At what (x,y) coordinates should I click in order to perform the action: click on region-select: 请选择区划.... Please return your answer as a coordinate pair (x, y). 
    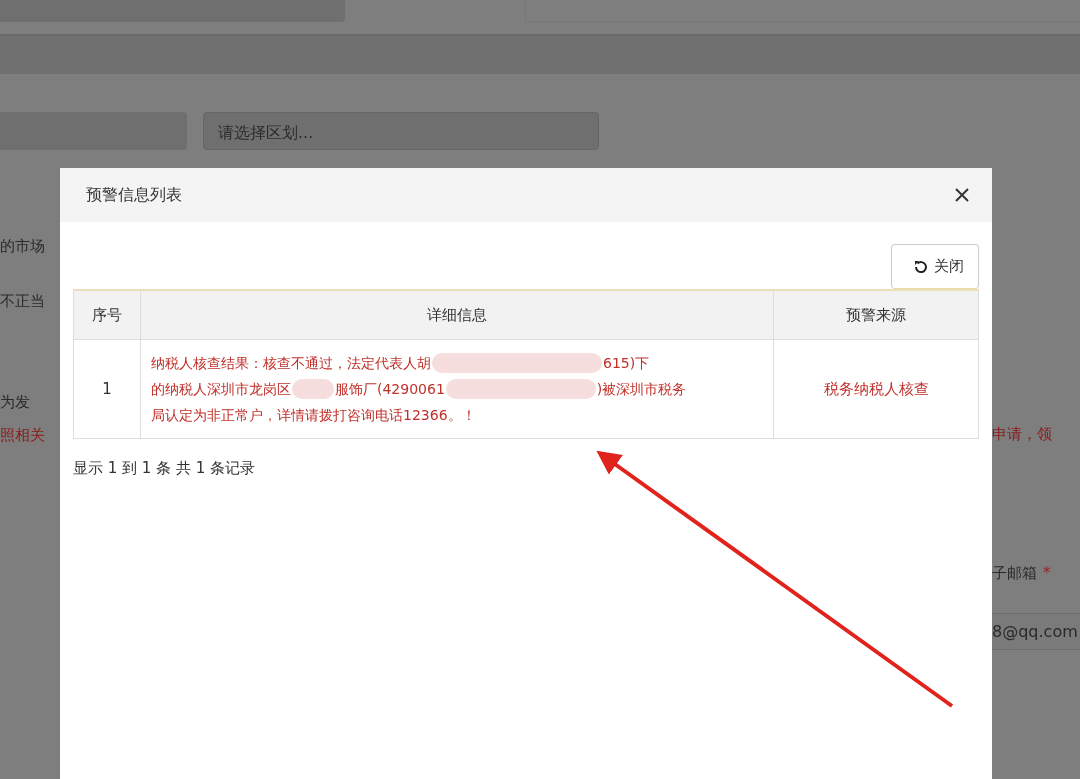
    Looking at the image, I should click on (401, 131).